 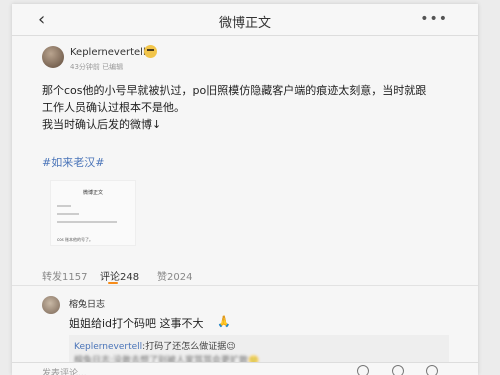 What do you see at coordinates (93, 213) in the screenshot?
I see `embedded-screenshot: 微博正文 cos 账本他的号了。` at bounding box center [93, 213].